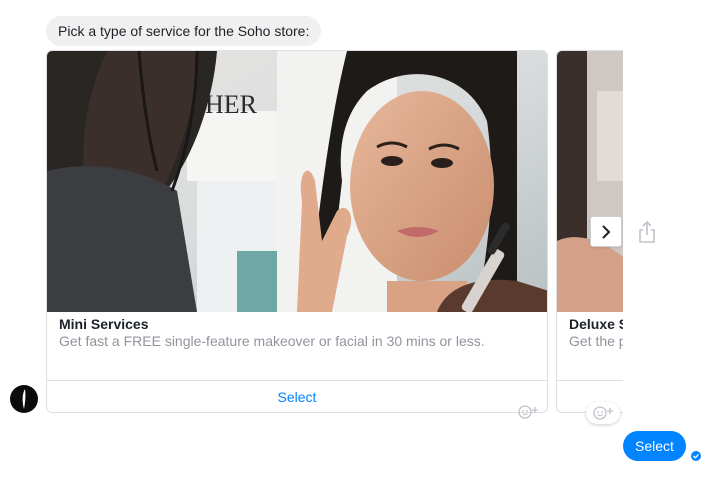 This screenshot has width=710, height=491. What do you see at coordinates (596, 341) in the screenshot?
I see `card-subtitle: Get the p required.` at bounding box center [596, 341].